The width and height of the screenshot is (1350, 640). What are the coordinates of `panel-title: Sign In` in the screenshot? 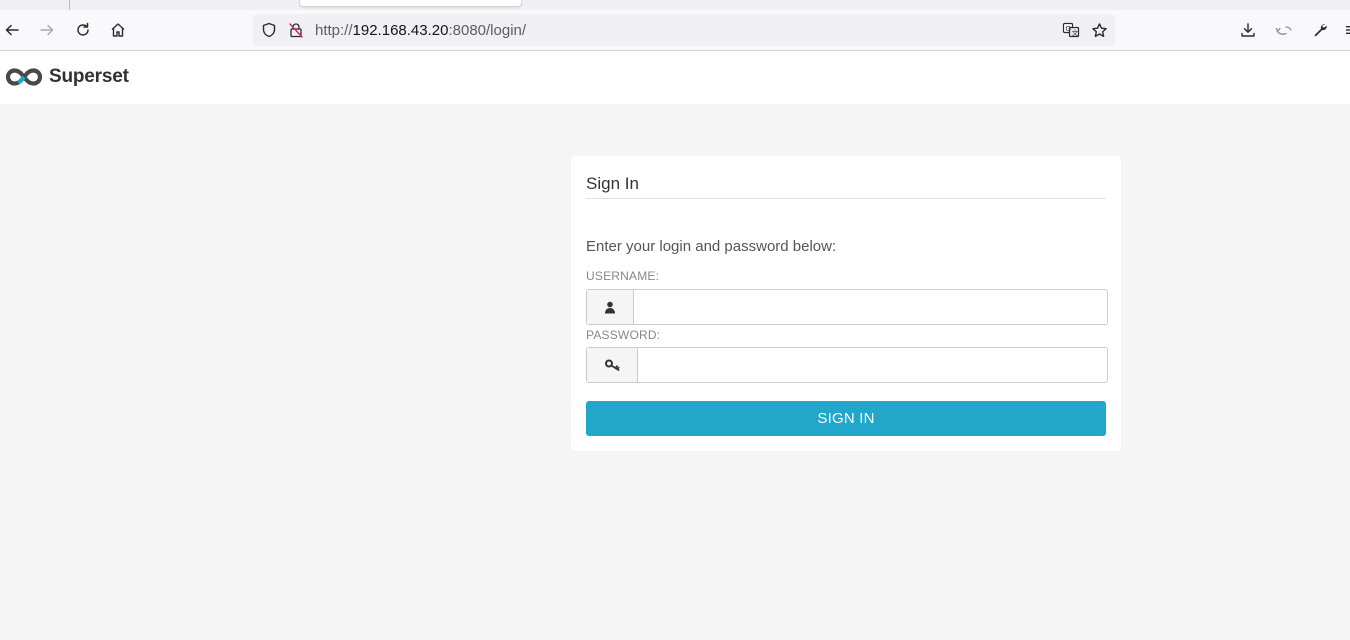 It's located at (612, 183).